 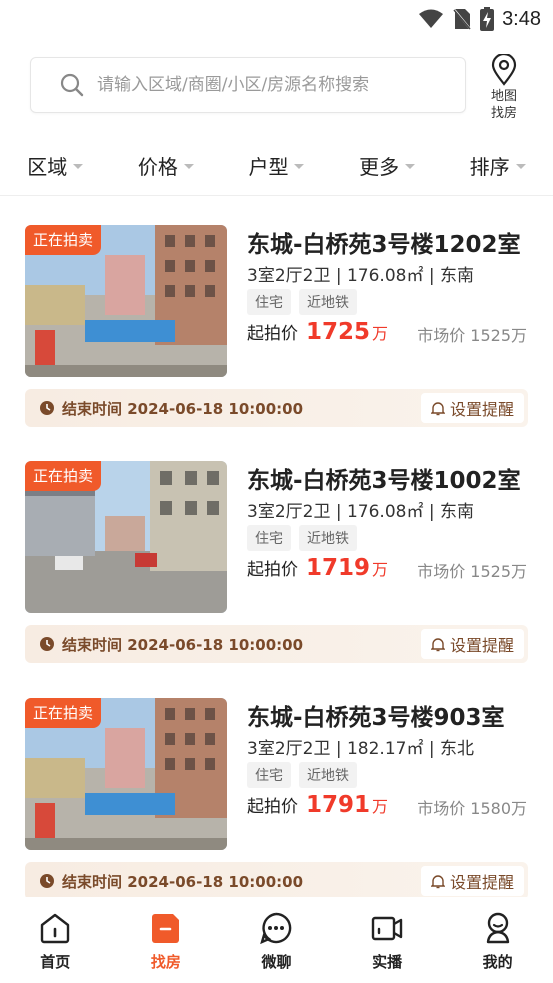 What do you see at coordinates (487, 19) in the screenshot?
I see `battery-charging-icon` at bounding box center [487, 19].